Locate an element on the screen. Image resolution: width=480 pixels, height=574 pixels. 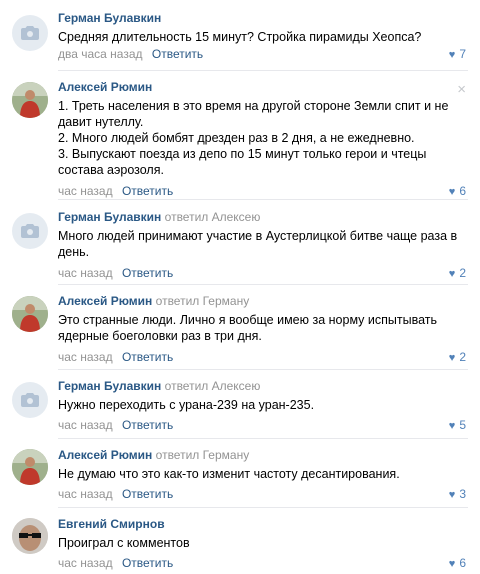
comment-header: Герман Булавкин is located at coordinates (262, 18).